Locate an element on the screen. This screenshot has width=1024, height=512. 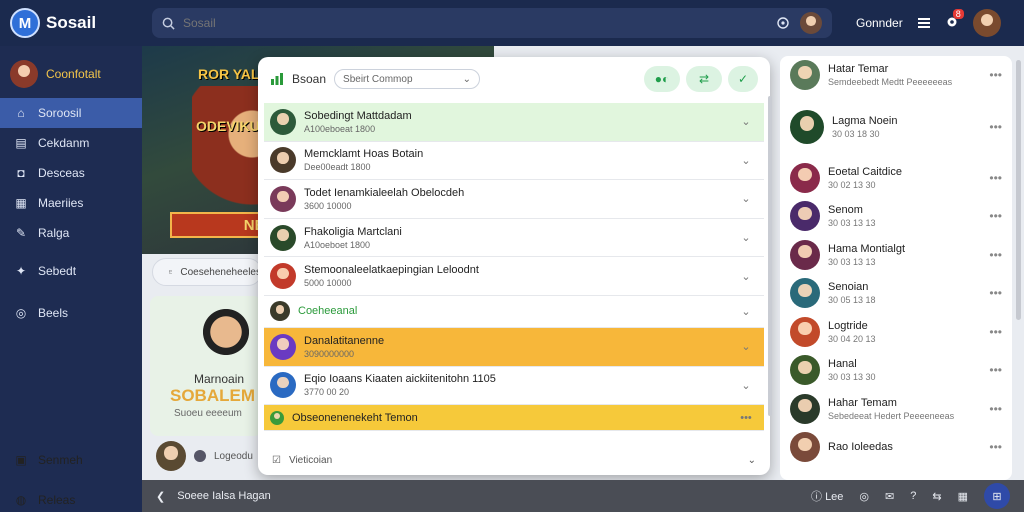
sidebar-item-cekdanm: ▤ Cekdanm is located at coordinates (71, 143).